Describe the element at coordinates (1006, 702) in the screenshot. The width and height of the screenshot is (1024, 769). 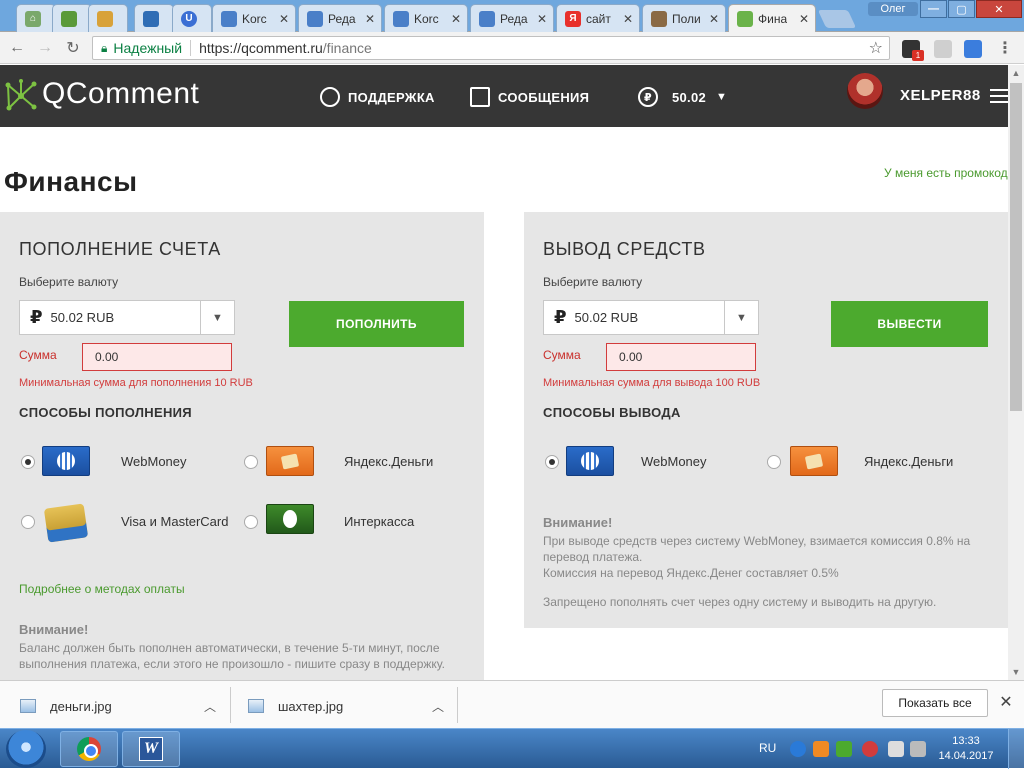
I see `close-icon: ✕` at that location.